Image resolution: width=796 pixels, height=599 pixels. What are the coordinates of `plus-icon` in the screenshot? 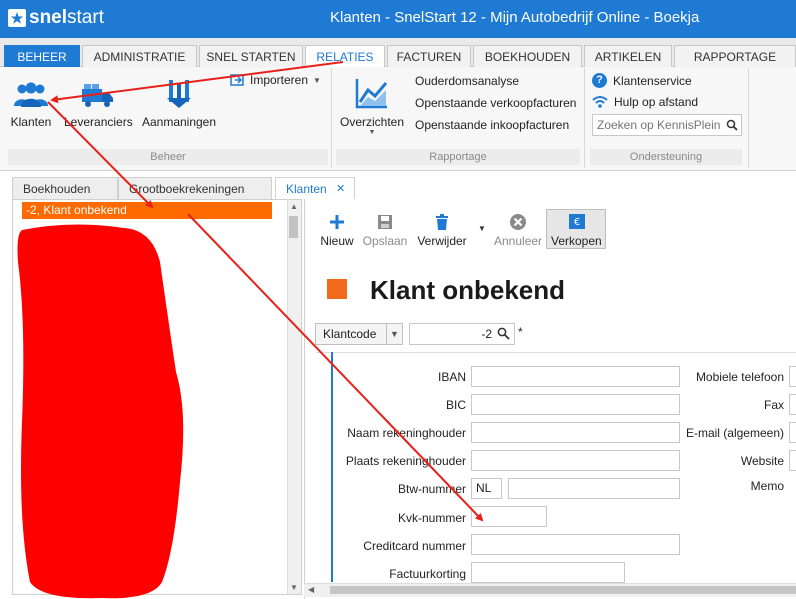 It's located at (337, 222).